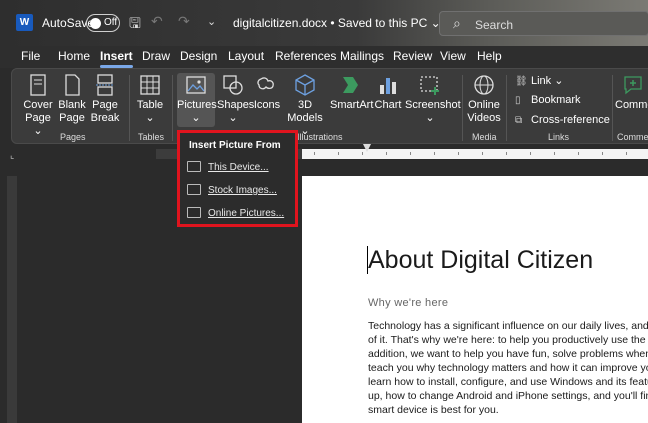  I want to click on screenshot-label: Screenshot, so click(433, 105).